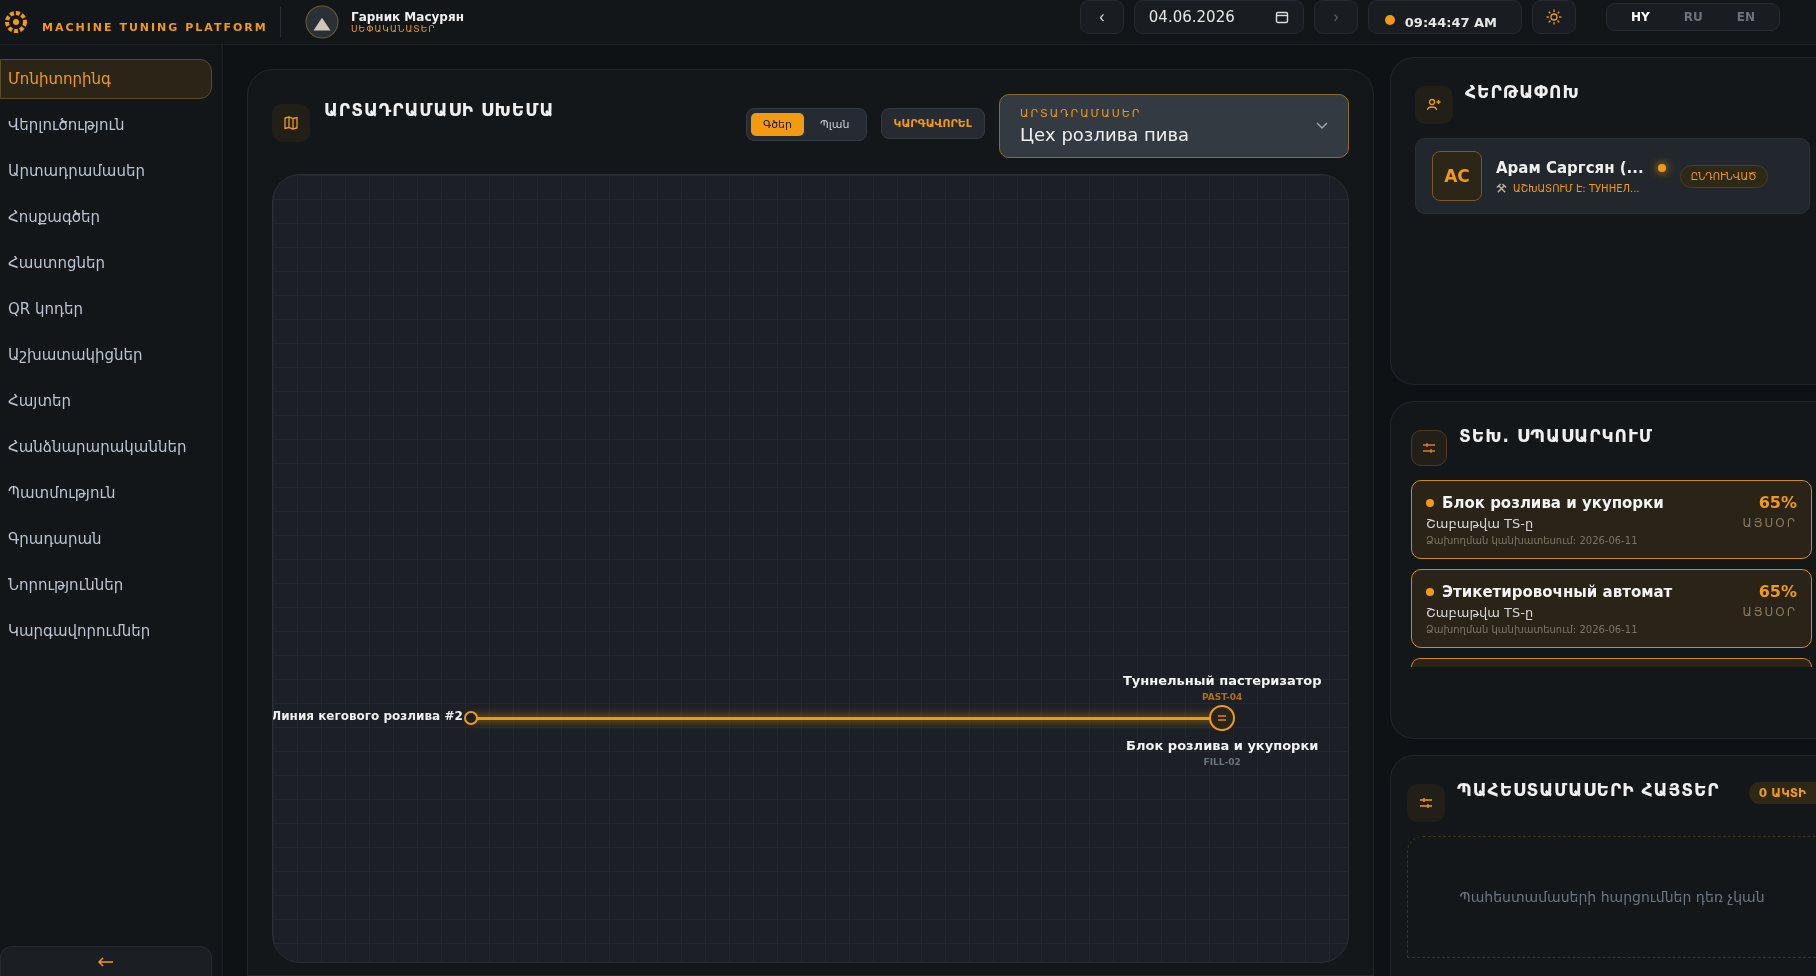 This screenshot has width=1816, height=976. Describe the element at coordinates (106, 493) in the screenshot. I see `sidebar-item: Պատմություն` at that location.